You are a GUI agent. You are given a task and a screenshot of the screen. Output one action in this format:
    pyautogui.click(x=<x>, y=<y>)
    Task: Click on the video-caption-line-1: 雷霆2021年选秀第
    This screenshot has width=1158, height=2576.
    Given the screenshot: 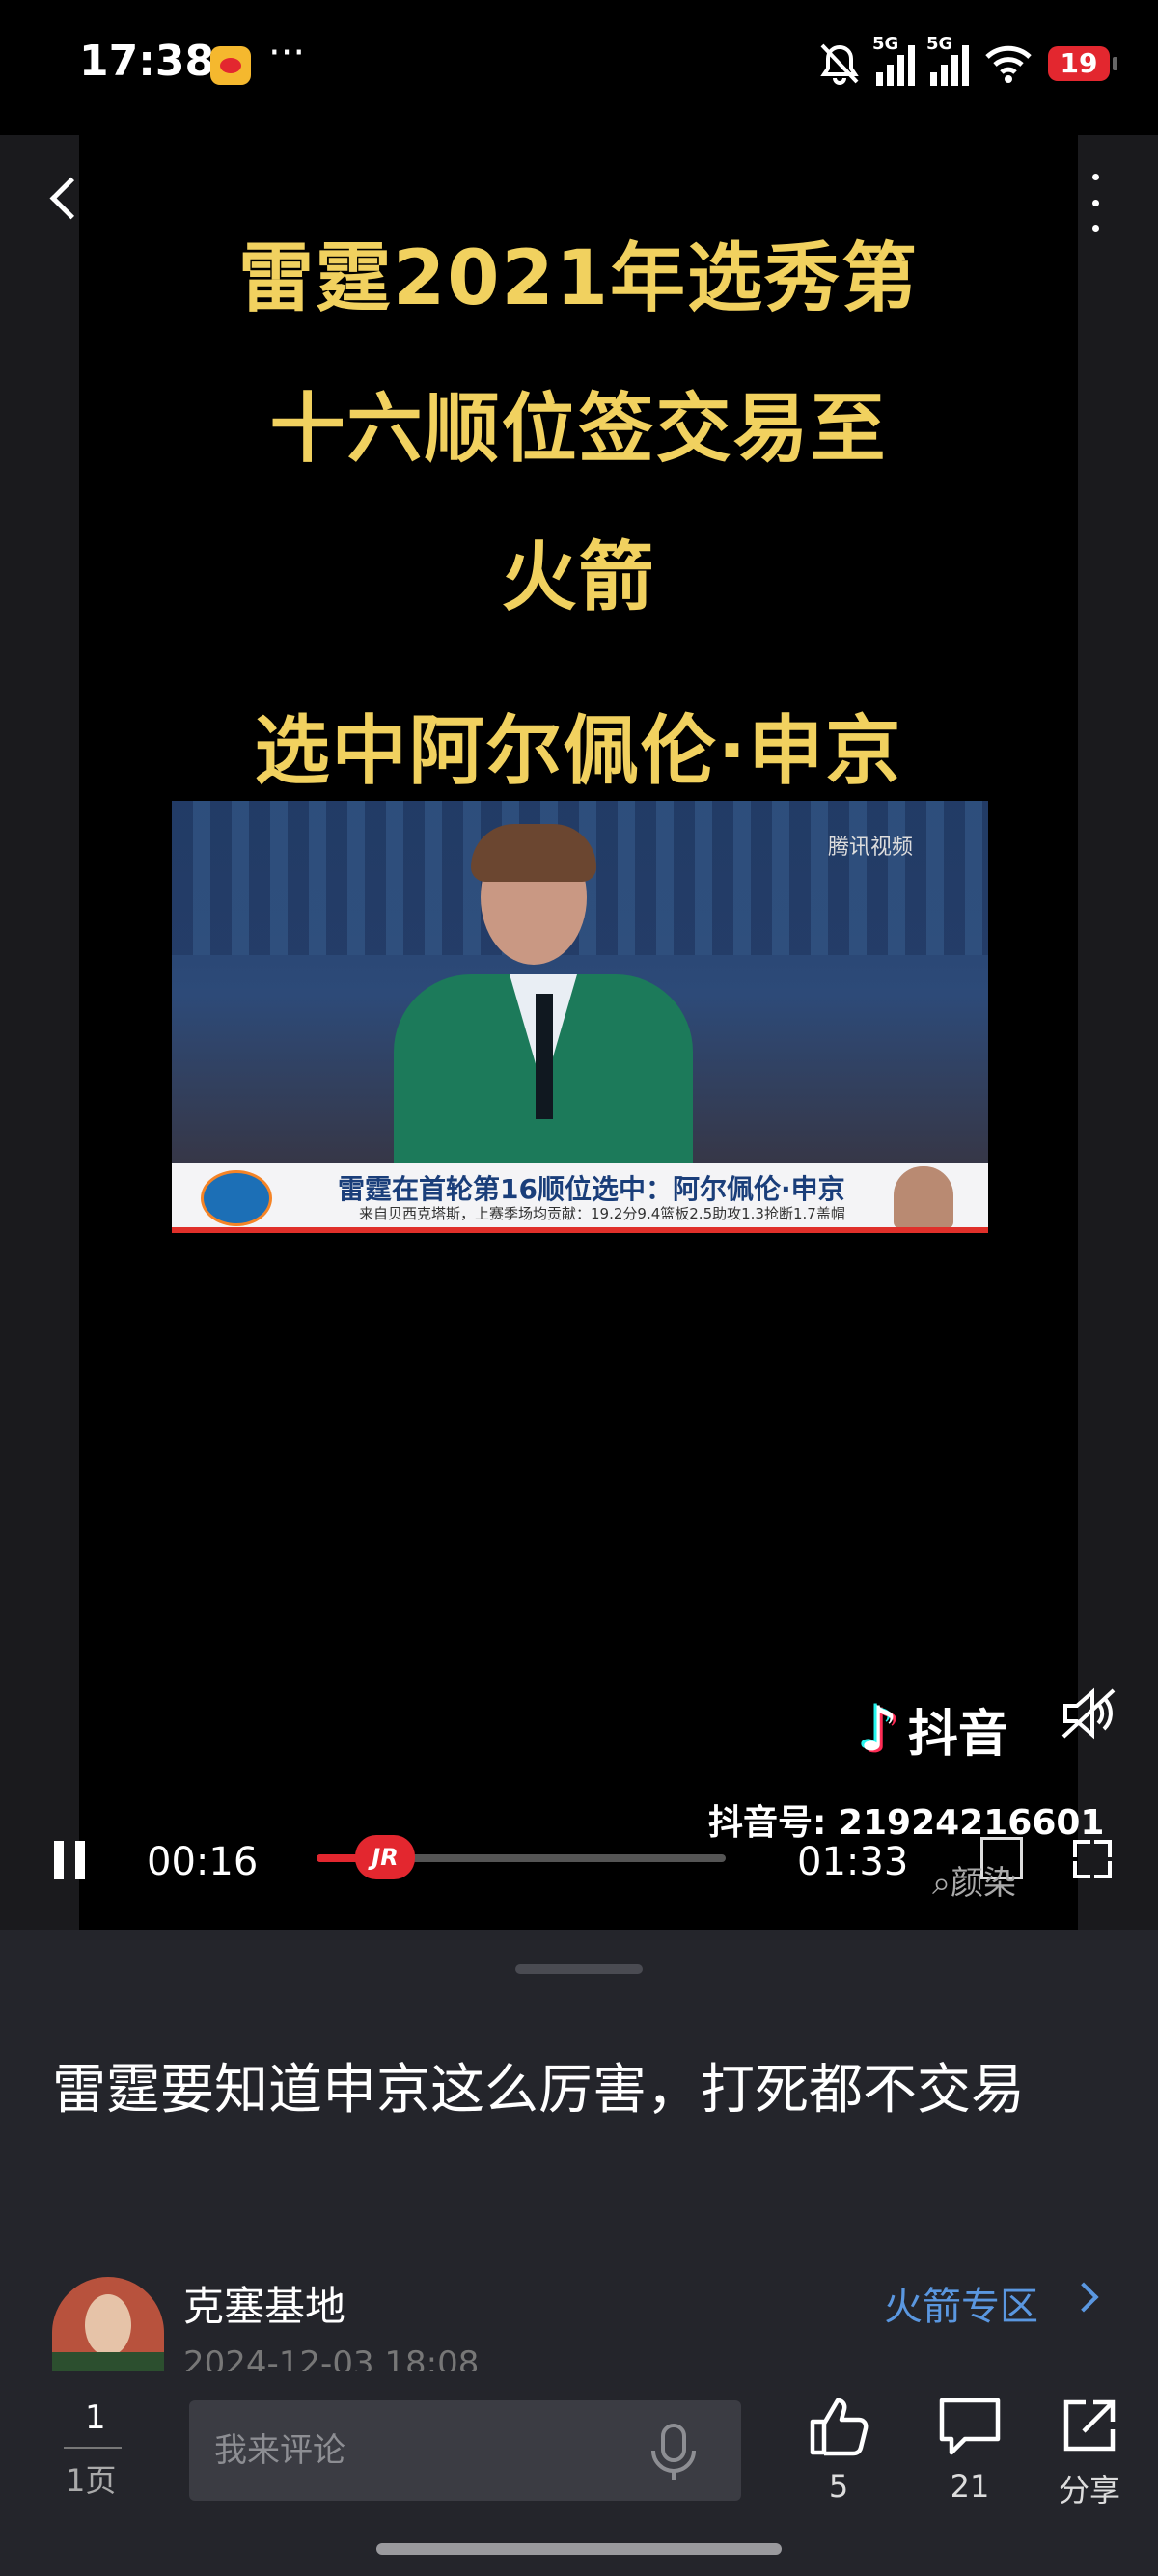 What is the action you would take?
    pyautogui.click(x=578, y=279)
    